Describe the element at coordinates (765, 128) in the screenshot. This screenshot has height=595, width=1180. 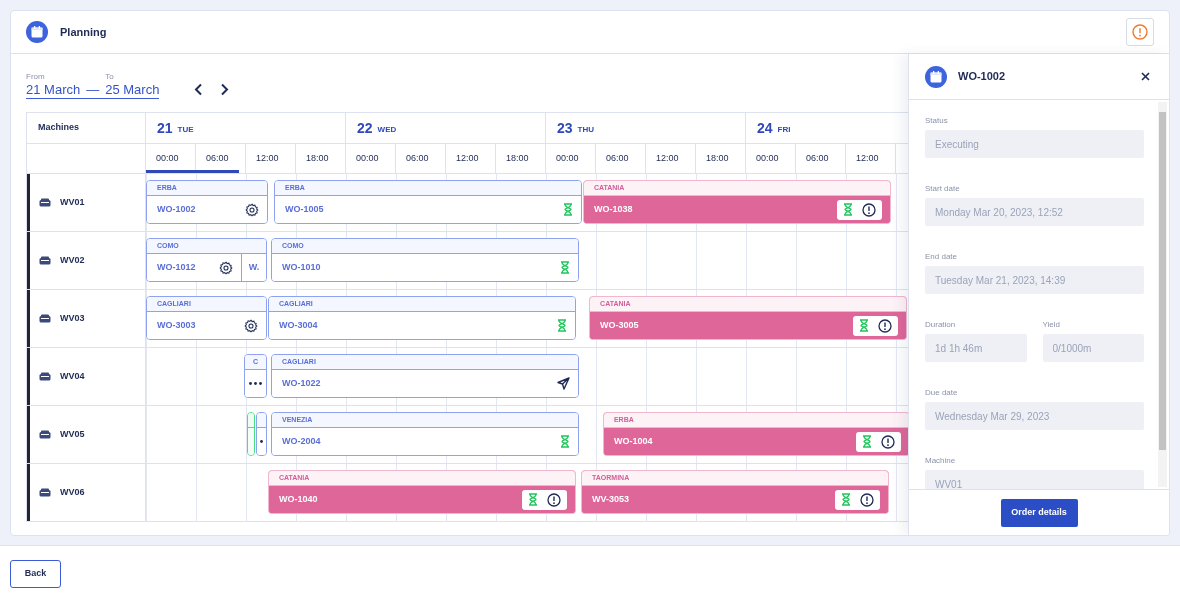
I see `day-number: 24` at that location.